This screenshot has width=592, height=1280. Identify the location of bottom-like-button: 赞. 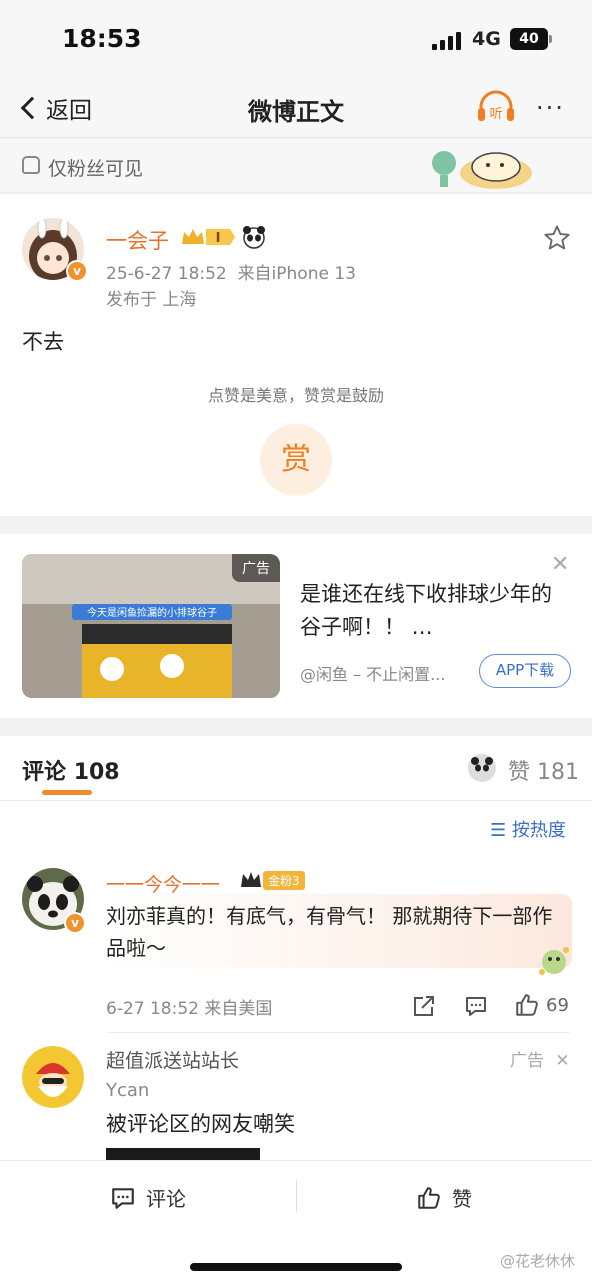
(444, 1197).